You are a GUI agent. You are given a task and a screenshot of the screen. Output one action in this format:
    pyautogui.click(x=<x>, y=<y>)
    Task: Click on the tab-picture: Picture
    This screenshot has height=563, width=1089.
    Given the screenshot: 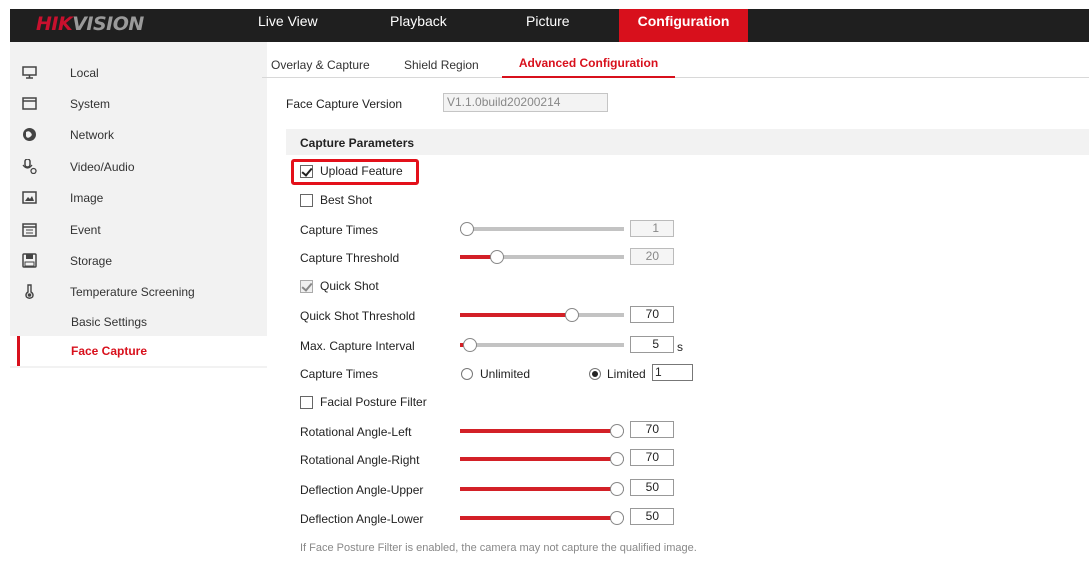 What is the action you would take?
    pyautogui.click(x=548, y=25)
    